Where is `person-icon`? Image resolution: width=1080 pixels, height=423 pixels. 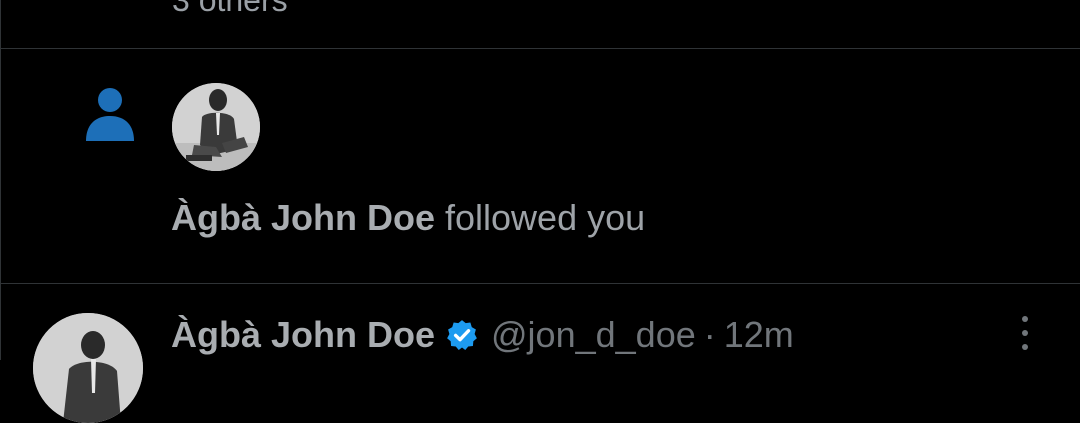 person-icon is located at coordinates (110, 114).